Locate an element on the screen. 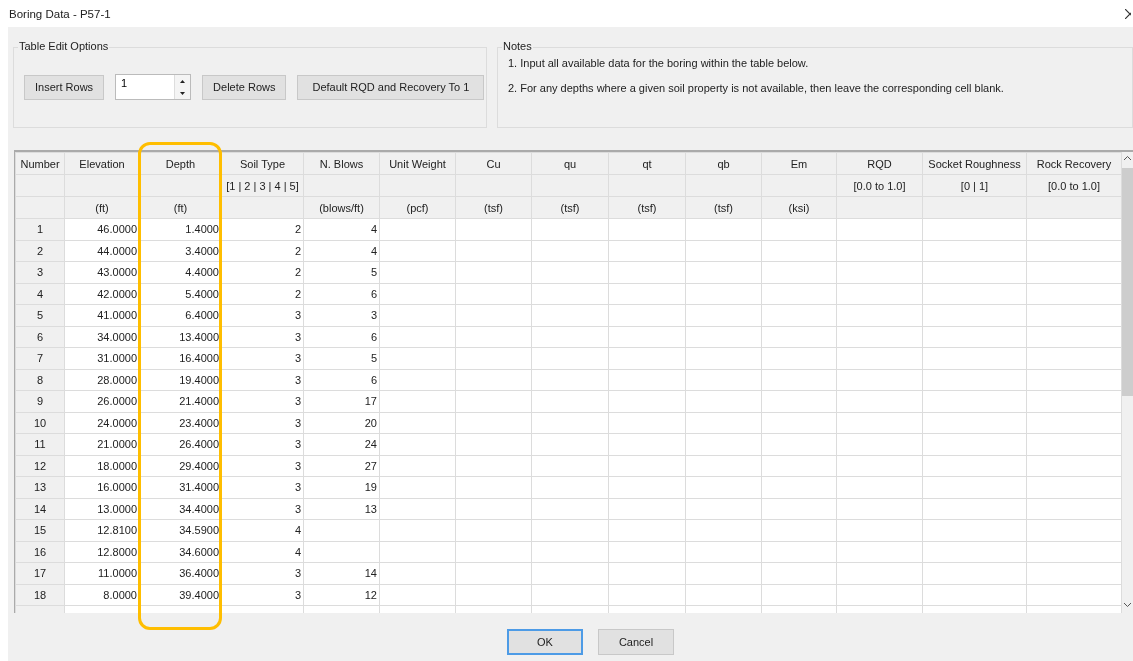 The image size is (1133, 661). close-icon is located at coordinates (1128, 13).